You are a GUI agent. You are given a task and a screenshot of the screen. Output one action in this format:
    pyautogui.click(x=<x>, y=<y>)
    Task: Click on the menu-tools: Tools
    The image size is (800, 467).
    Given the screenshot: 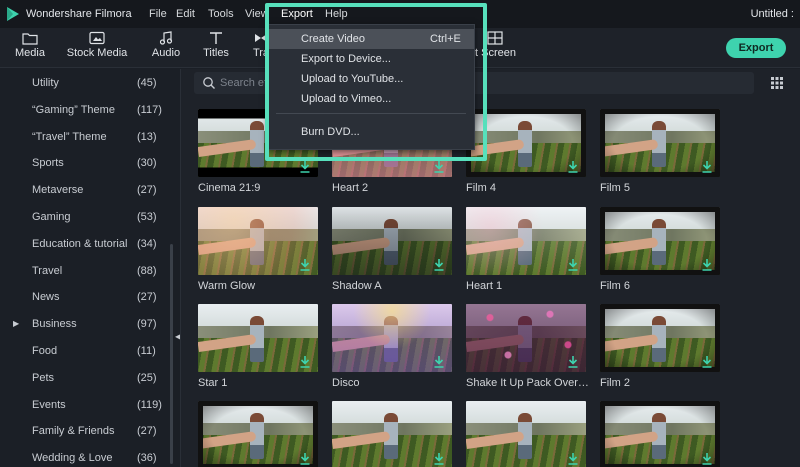 What is the action you would take?
    pyautogui.click(x=221, y=14)
    